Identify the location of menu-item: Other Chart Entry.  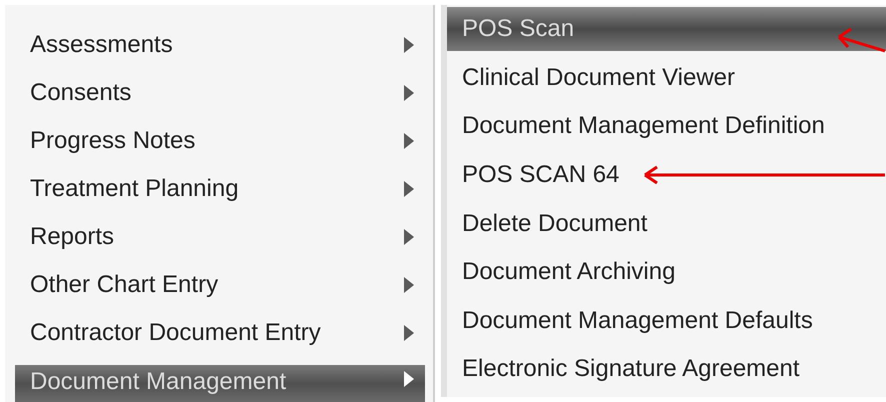
(215, 285).